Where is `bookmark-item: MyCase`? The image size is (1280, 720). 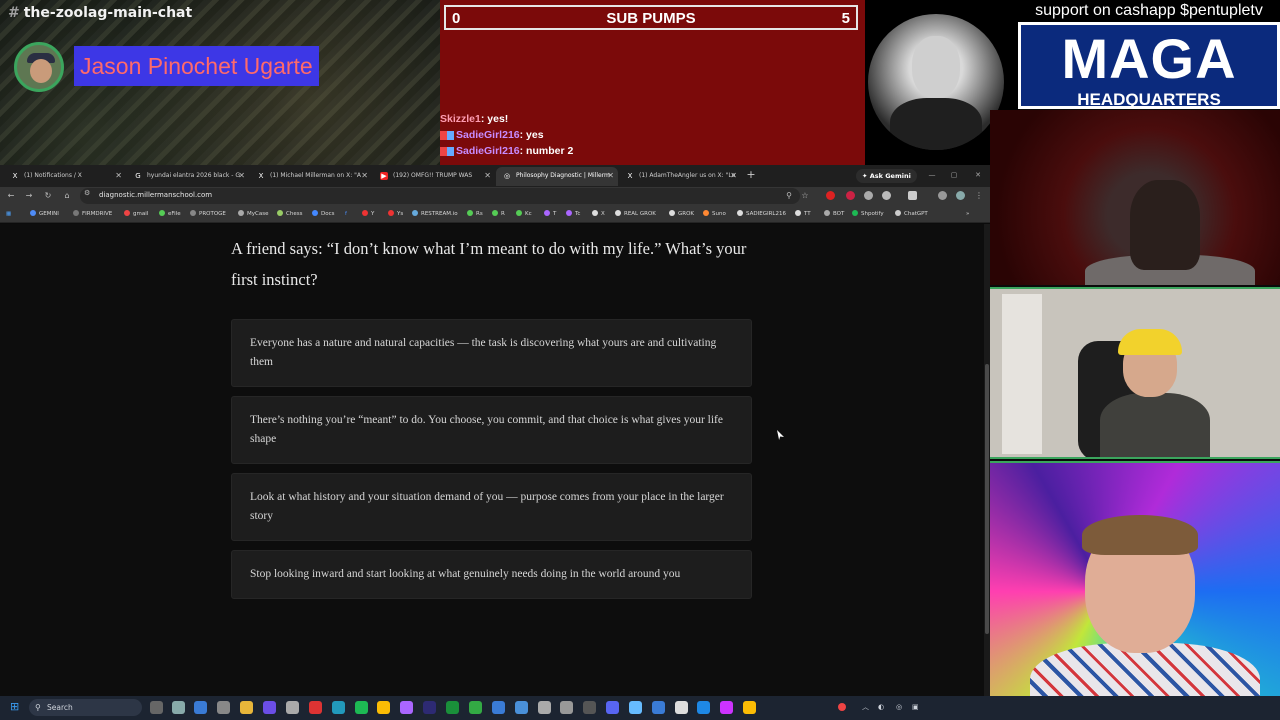
bookmark-item: MyCase is located at coordinates (253, 214).